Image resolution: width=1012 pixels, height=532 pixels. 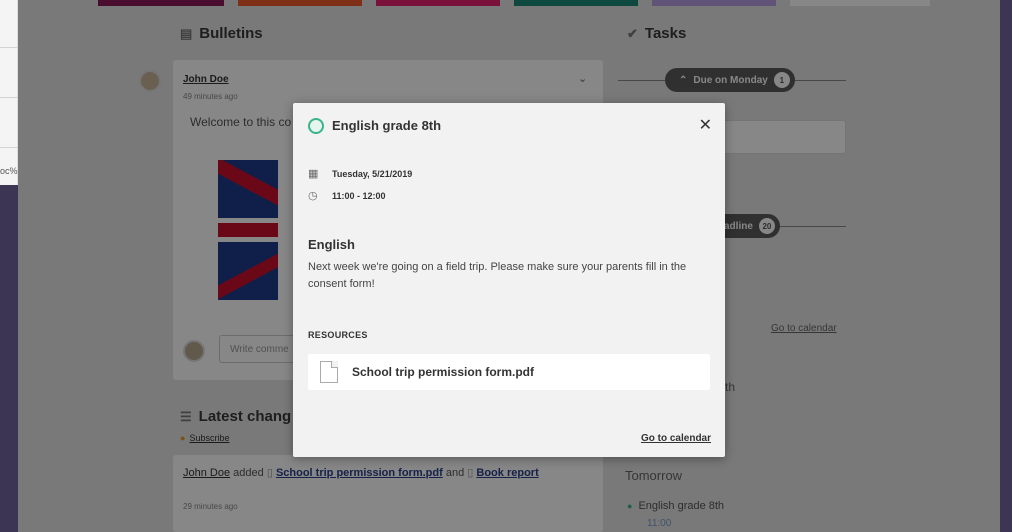 I want to click on resource-file-name: School trip permission form.pdf, so click(x=443, y=372).